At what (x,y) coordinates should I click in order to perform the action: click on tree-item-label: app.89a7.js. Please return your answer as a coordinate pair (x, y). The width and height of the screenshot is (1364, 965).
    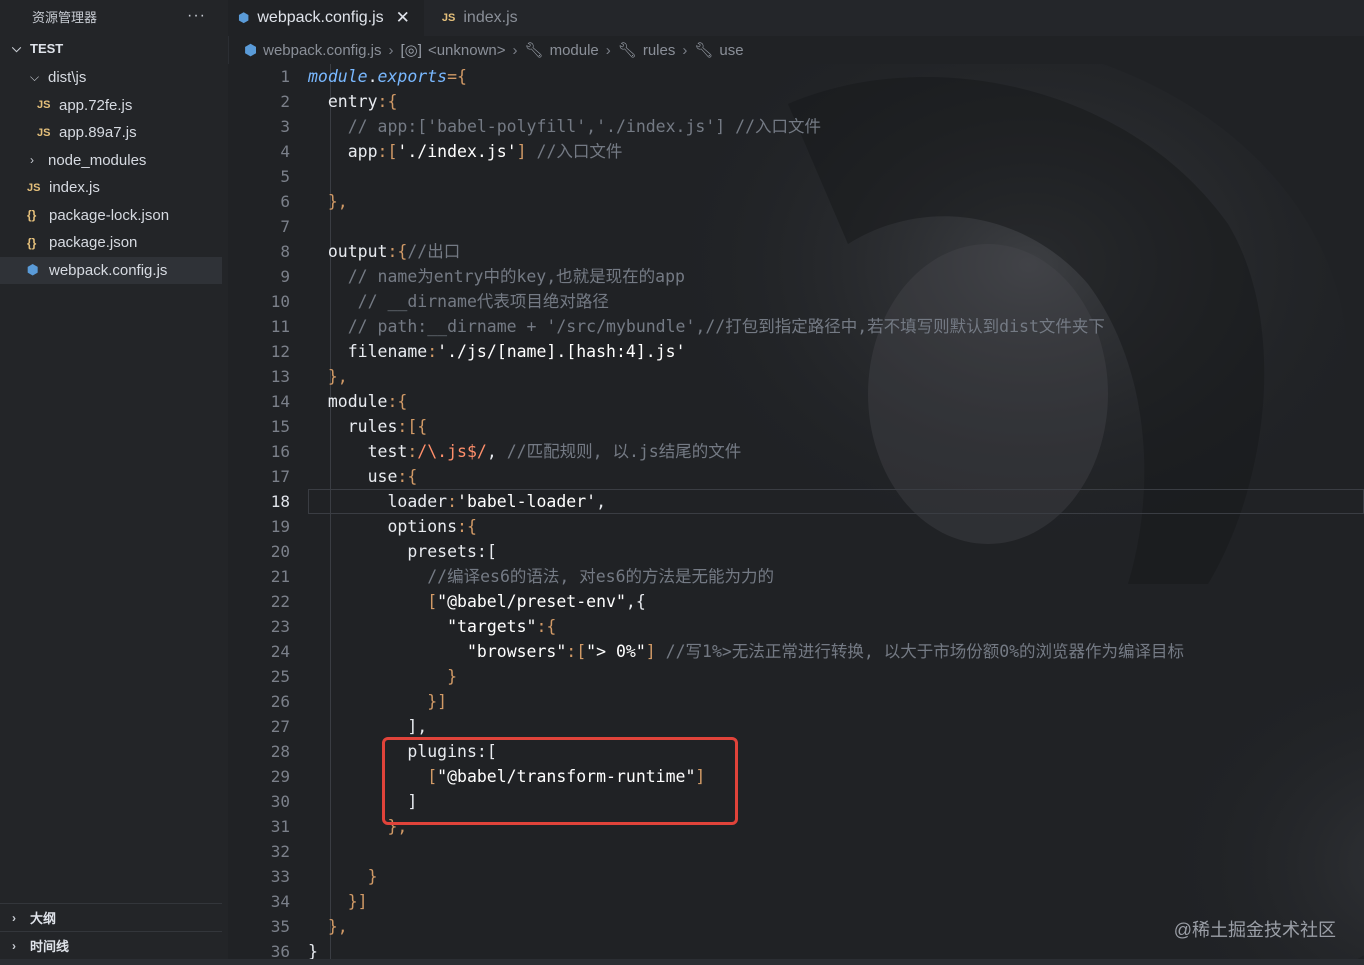
    Looking at the image, I should click on (98, 133).